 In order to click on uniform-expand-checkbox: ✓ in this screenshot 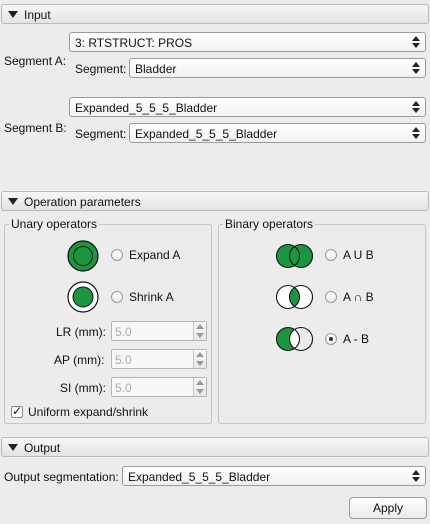, I will do `click(17, 411)`.